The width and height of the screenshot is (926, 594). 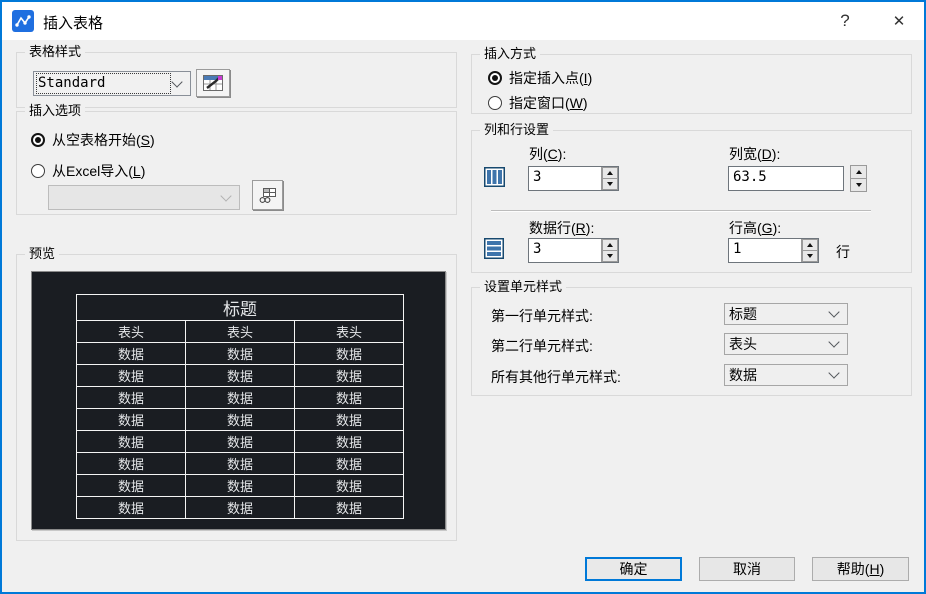 What do you see at coordinates (750, 177) in the screenshot?
I see `col-width-value: 63.5` at bounding box center [750, 177].